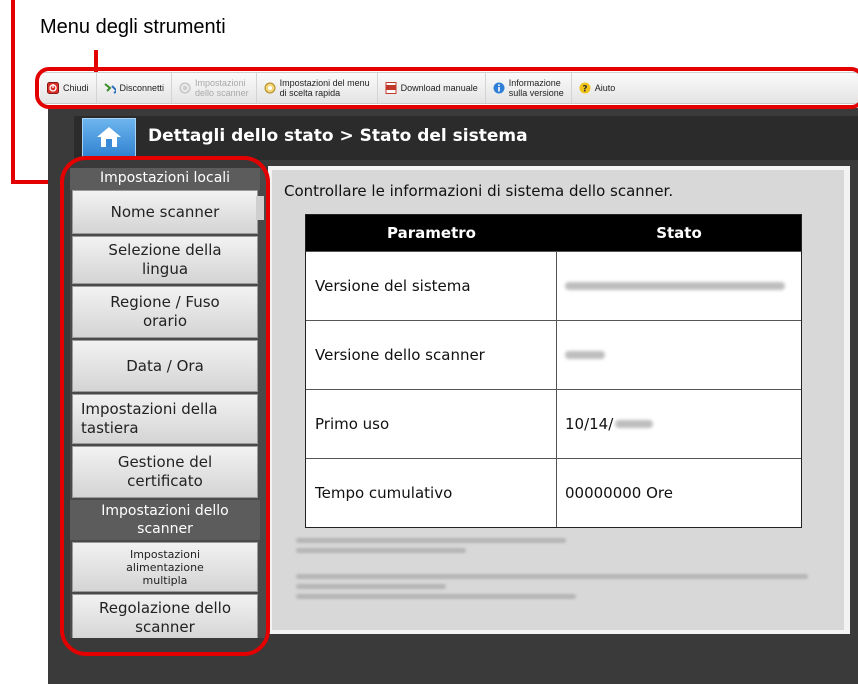 Image resolution: width=858 pixels, height=684 pixels. What do you see at coordinates (679, 233) in the screenshot?
I see `column-header-status: Stato` at bounding box center [679, 233].